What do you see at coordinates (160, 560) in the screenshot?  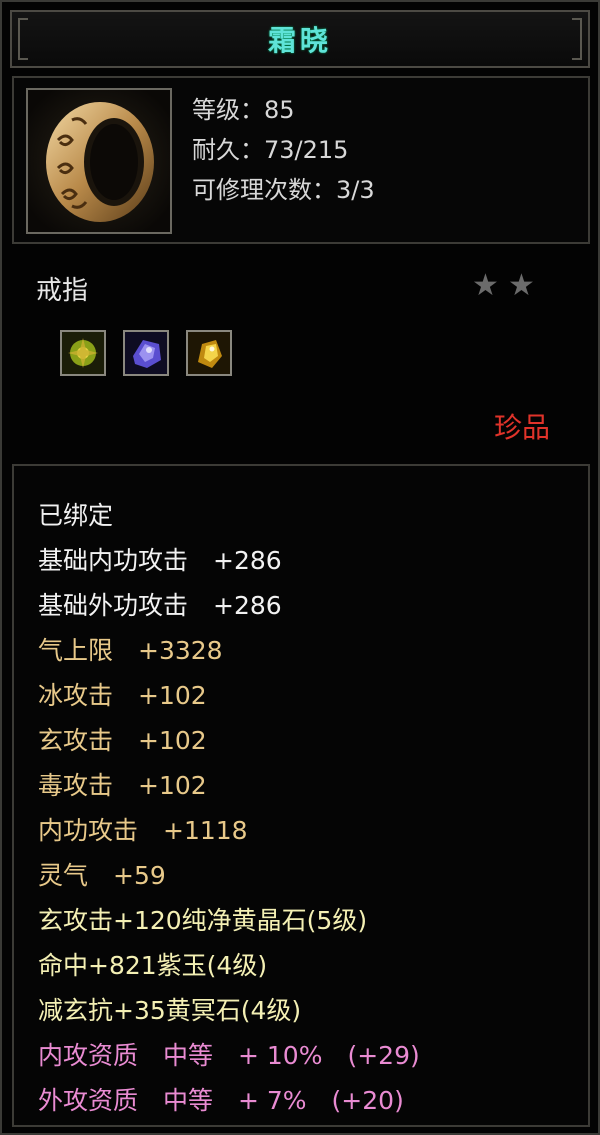 I see `attribute-line: 基础内功攻击 +286` at bounding box center [160, 560].